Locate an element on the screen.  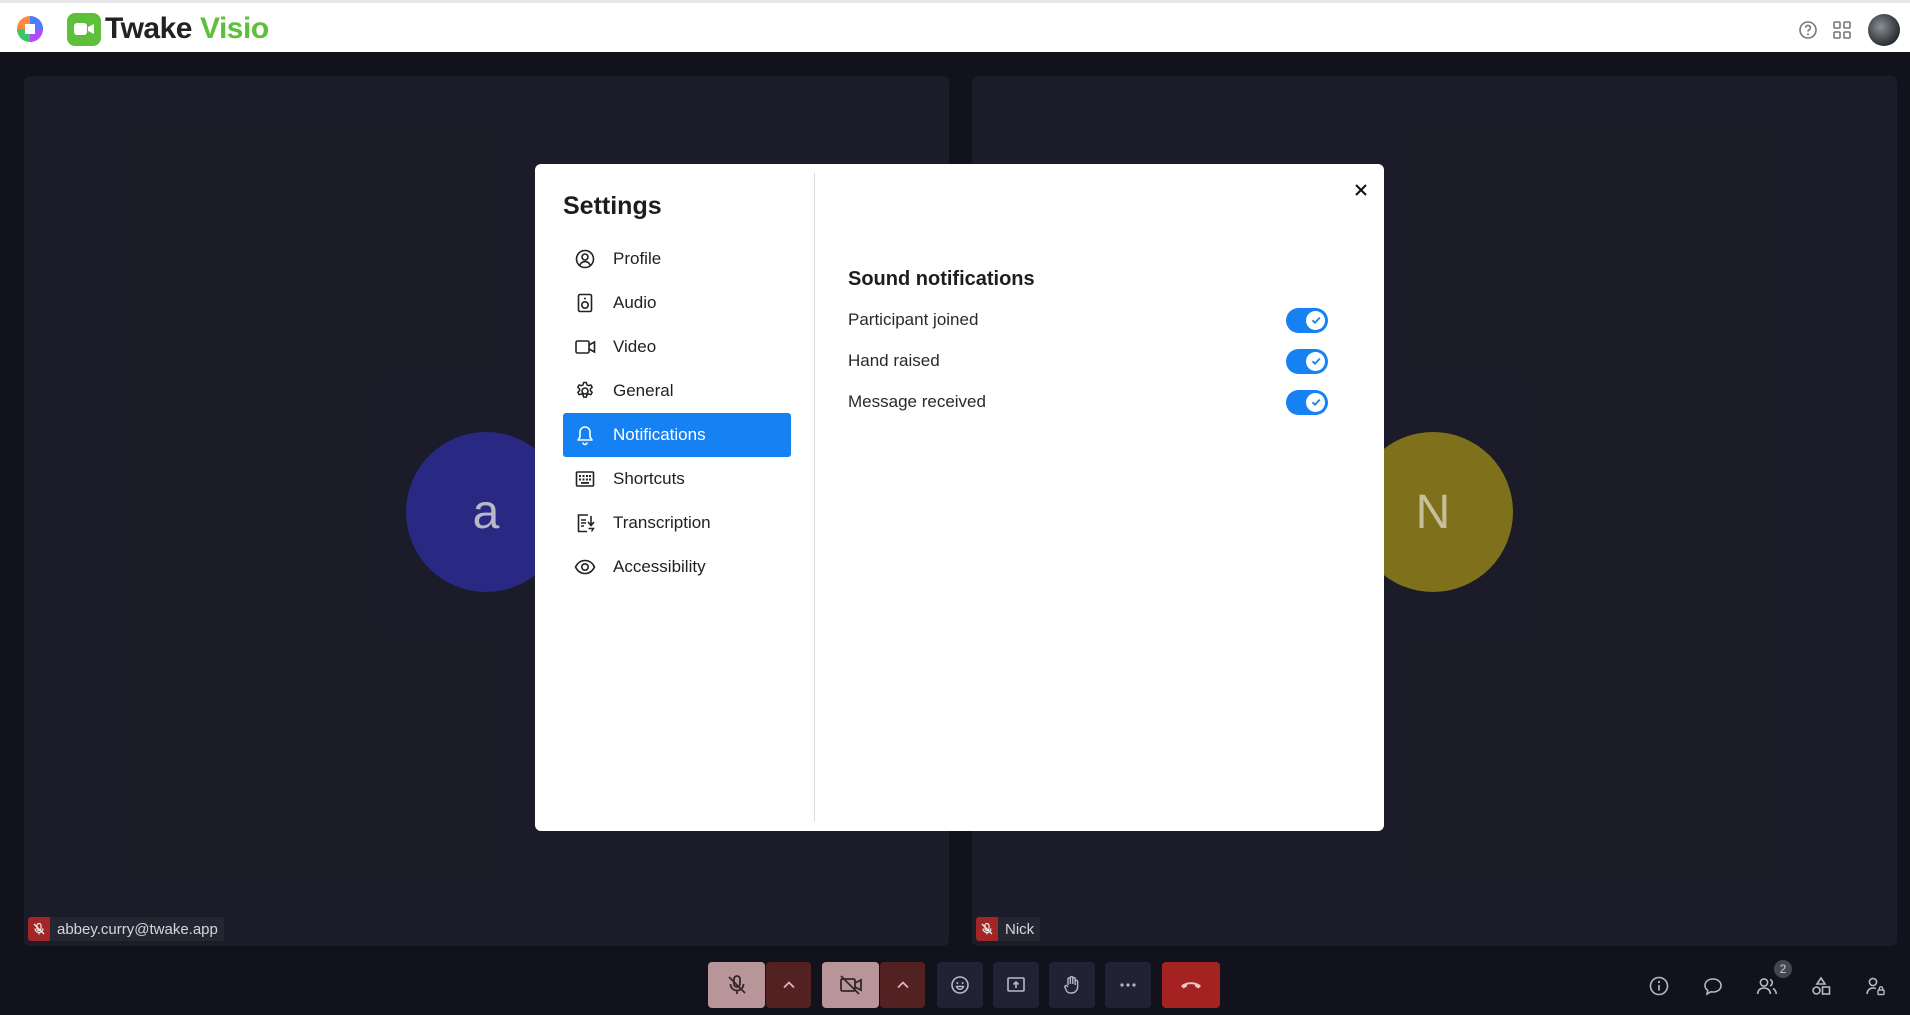
profile-icon is located at coordinates (585, 259).